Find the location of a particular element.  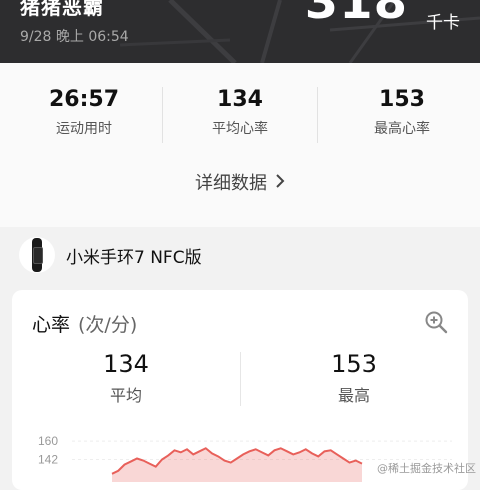

device-name: 小米手环7 NFC版 is located at coordinates (134, 258).